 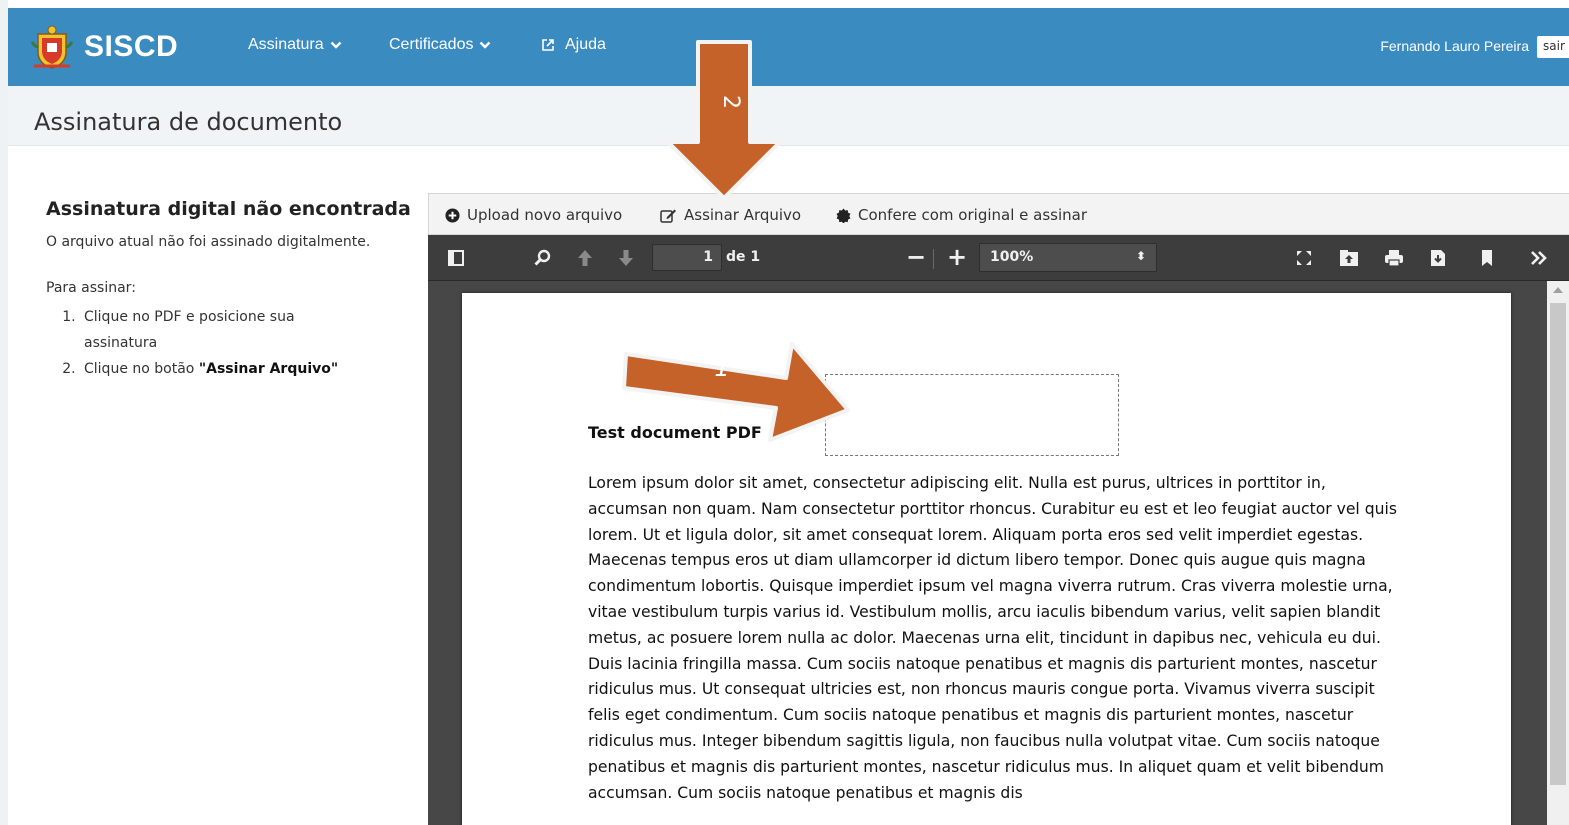 What do you see at coordinates (736, 392) in the screenshot?
I see `annotation-arrow-1: 1` at bounding box center [736, 392].